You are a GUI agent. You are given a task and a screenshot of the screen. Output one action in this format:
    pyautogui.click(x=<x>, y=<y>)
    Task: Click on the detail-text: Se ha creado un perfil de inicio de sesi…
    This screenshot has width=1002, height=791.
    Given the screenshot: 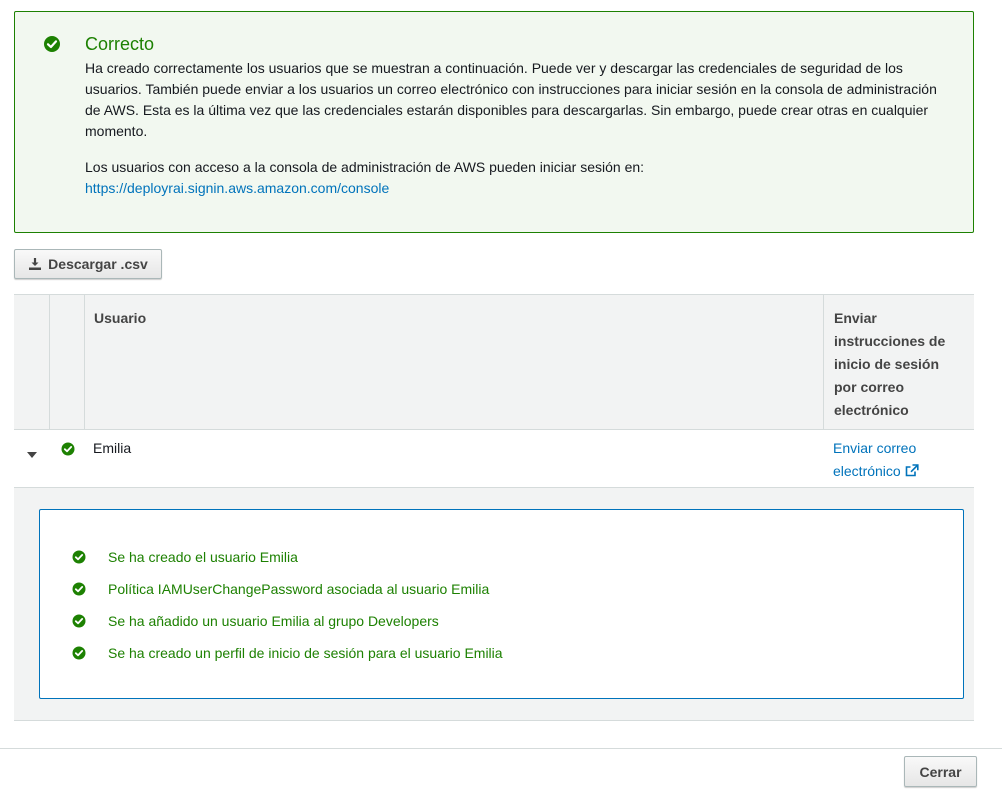 What is the action you would take?
    pyautogui.click(x=305, y=653)
    